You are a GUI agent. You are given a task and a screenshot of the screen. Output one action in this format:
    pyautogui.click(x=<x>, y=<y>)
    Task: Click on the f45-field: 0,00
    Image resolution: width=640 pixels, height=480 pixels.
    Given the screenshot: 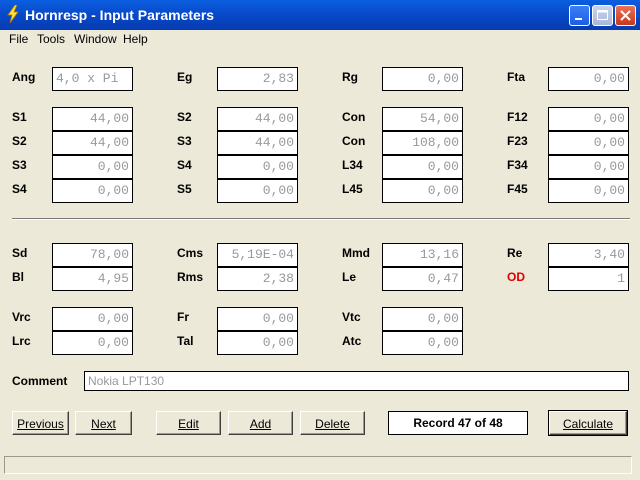 What is the action you would take?
    pyautogui.click(x=588, y=191)
    